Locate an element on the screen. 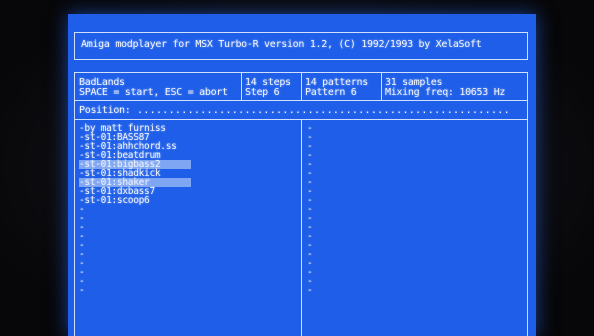 This screenshot has height=336, width=594. sample-list-item: -st-01:scoop6 is located at coordinates (114, 200).